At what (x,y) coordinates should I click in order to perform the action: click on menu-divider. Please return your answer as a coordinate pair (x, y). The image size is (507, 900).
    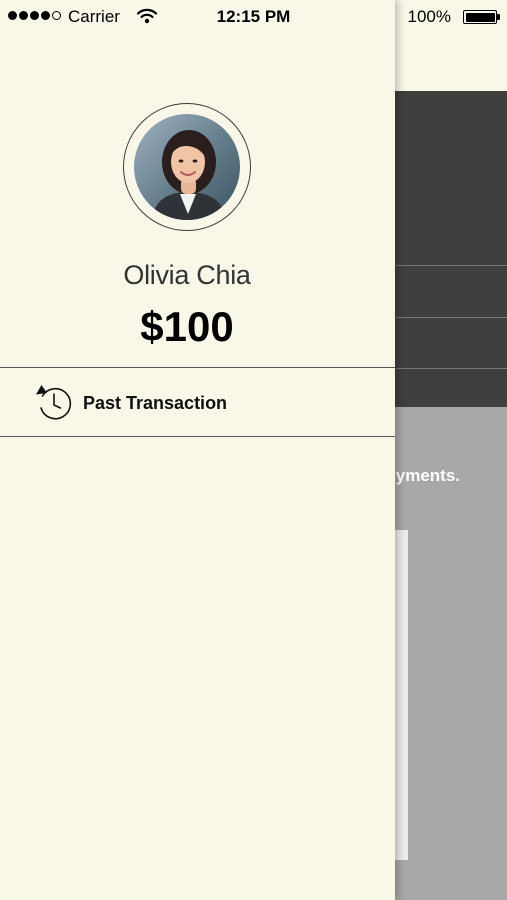
    Looking at the image, I should click on (197, 436).